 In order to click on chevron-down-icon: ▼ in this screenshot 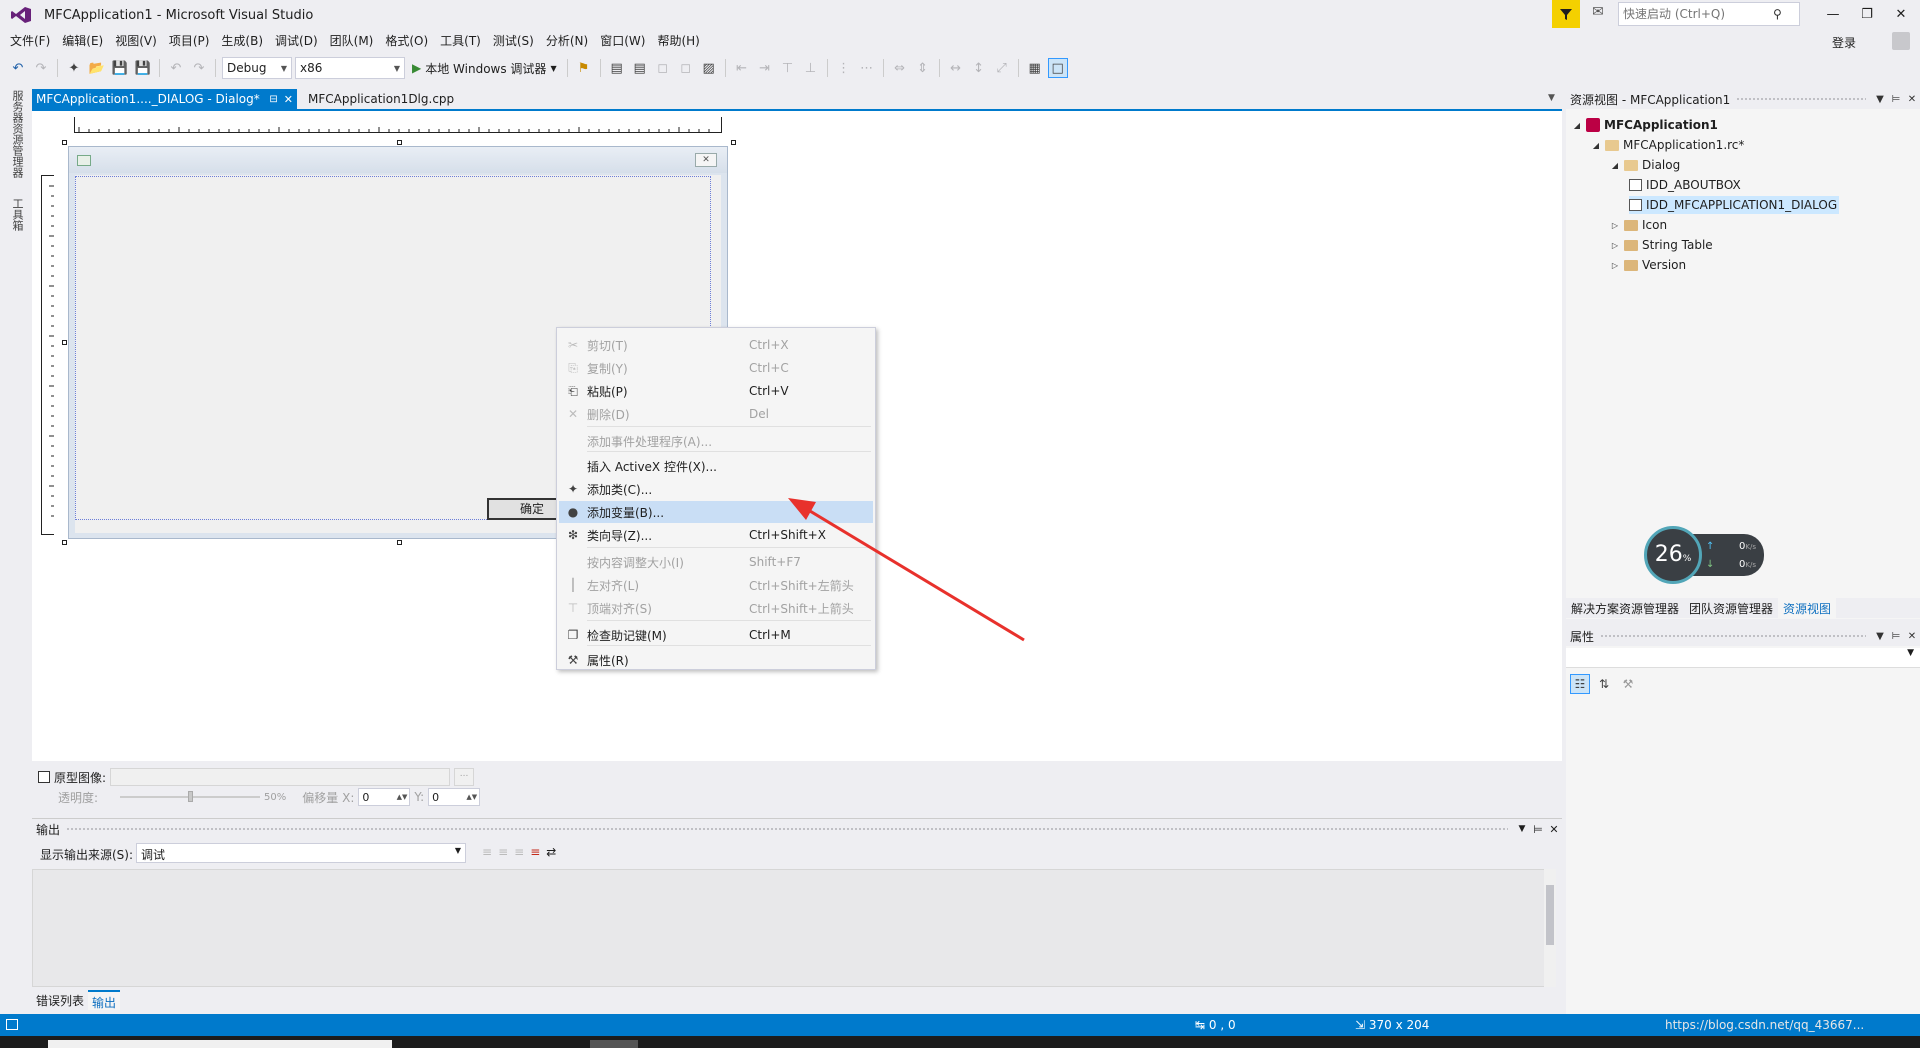, I will do `click(553, 68)`.